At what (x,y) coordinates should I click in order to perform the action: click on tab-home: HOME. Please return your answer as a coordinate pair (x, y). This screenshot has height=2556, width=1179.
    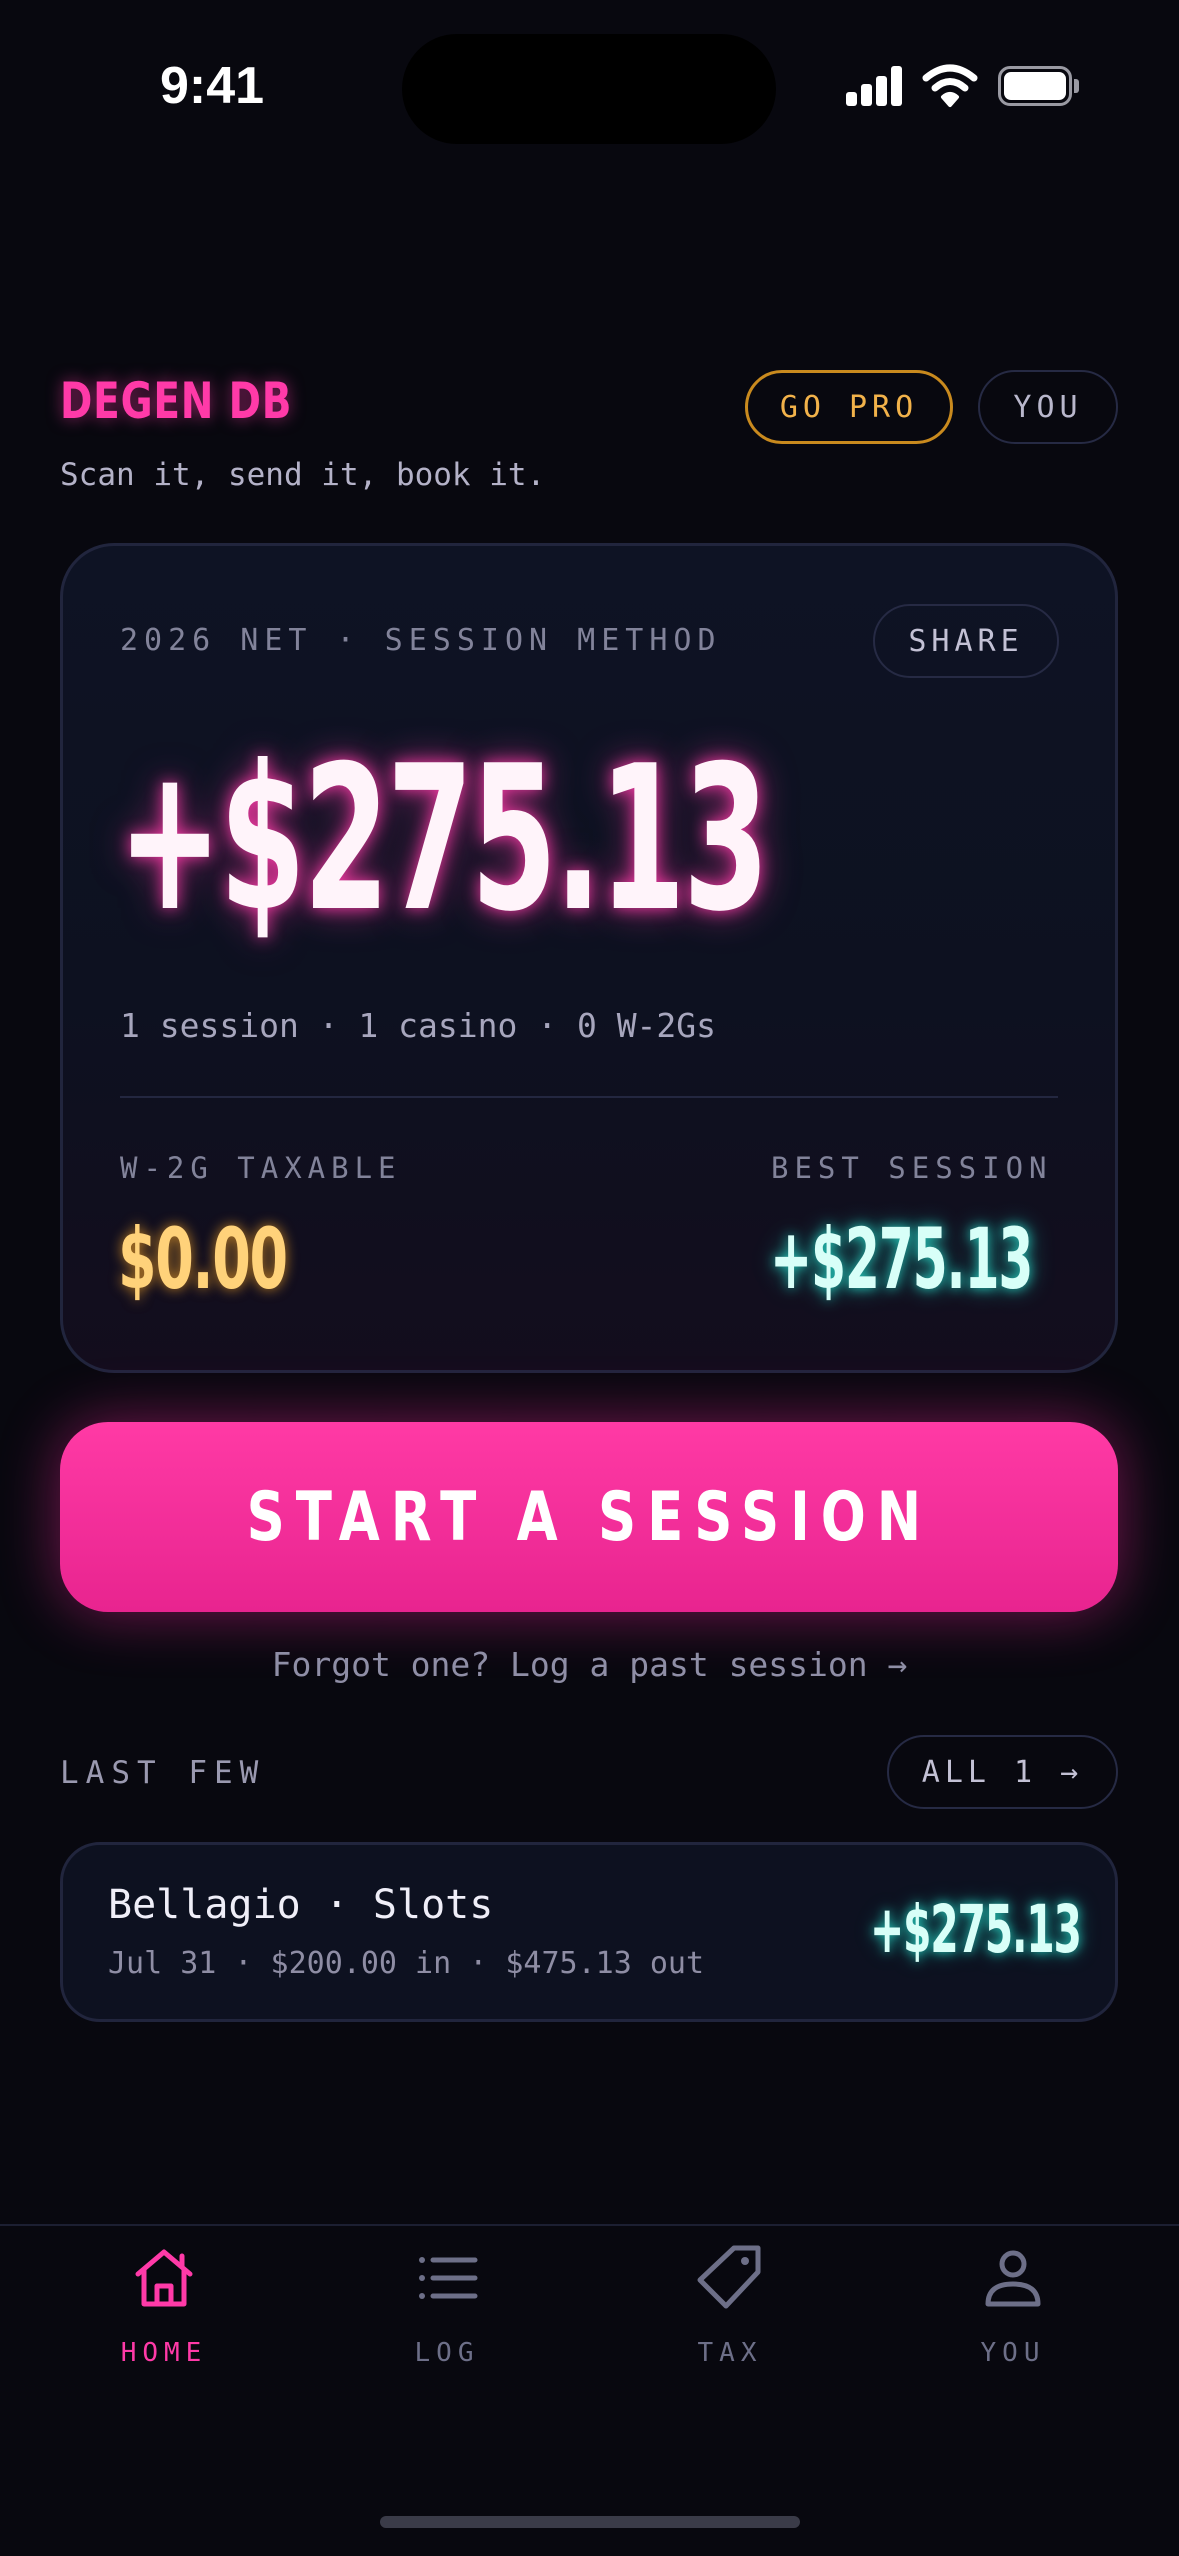
    Looking at the image, I should click on (164, 2304).